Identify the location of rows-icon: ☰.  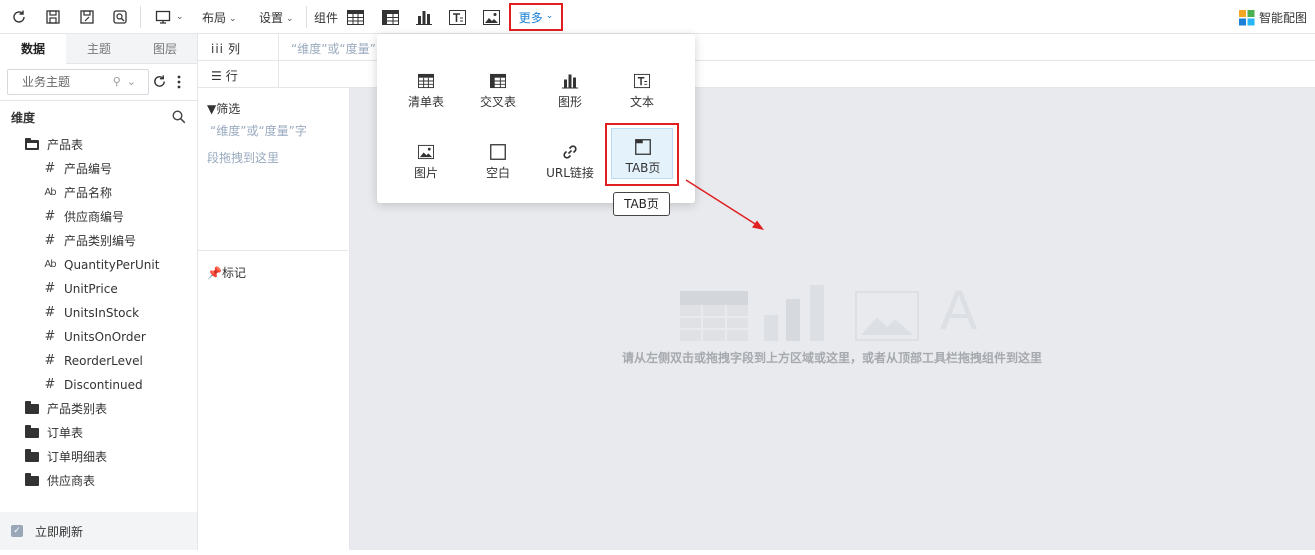
(216, 76).